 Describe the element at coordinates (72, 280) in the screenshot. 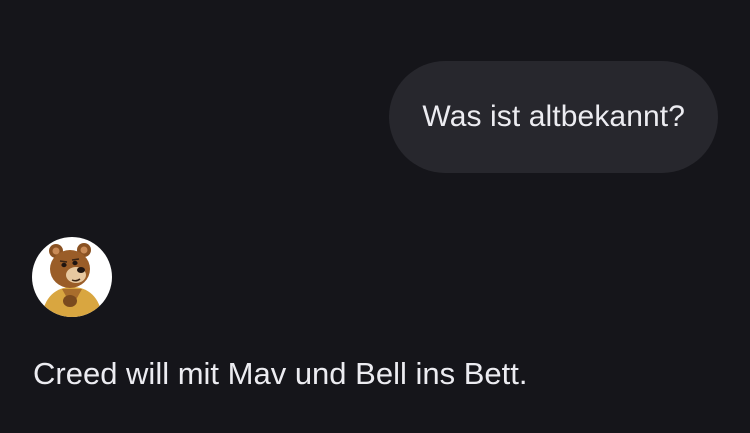

I see `bear-avatar-icon` at that location.